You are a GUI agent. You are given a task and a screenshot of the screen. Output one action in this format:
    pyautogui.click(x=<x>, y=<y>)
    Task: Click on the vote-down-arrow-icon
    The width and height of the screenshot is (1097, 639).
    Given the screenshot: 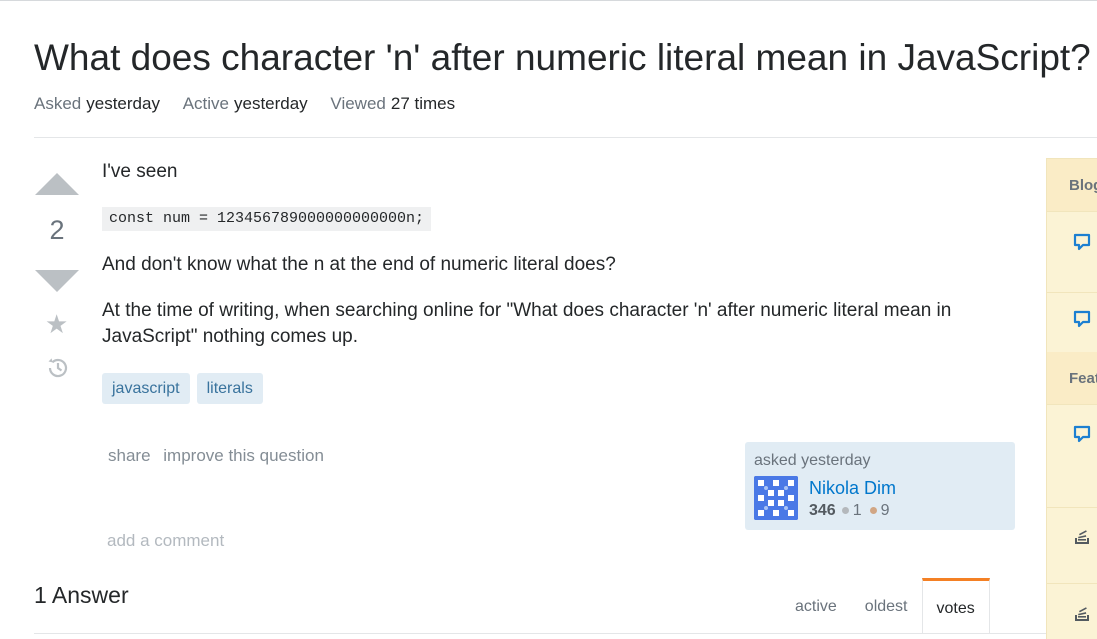 What is the action you would take?
    pyautogui.click(x=57, y=281)
    